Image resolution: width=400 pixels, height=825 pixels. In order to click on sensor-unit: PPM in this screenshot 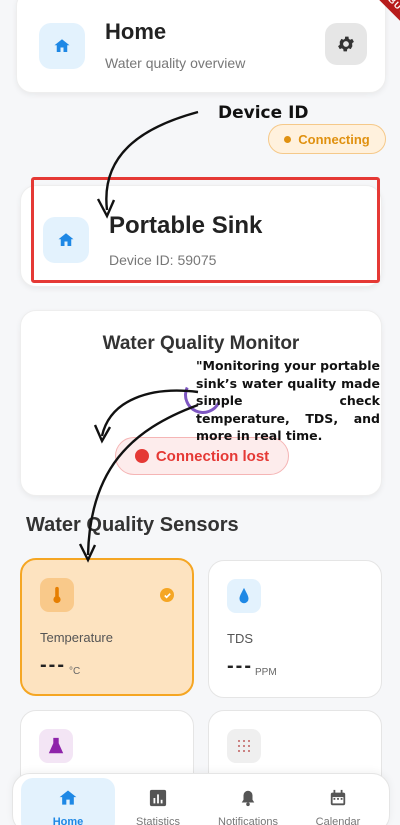, I will do `click(266, 672)`.